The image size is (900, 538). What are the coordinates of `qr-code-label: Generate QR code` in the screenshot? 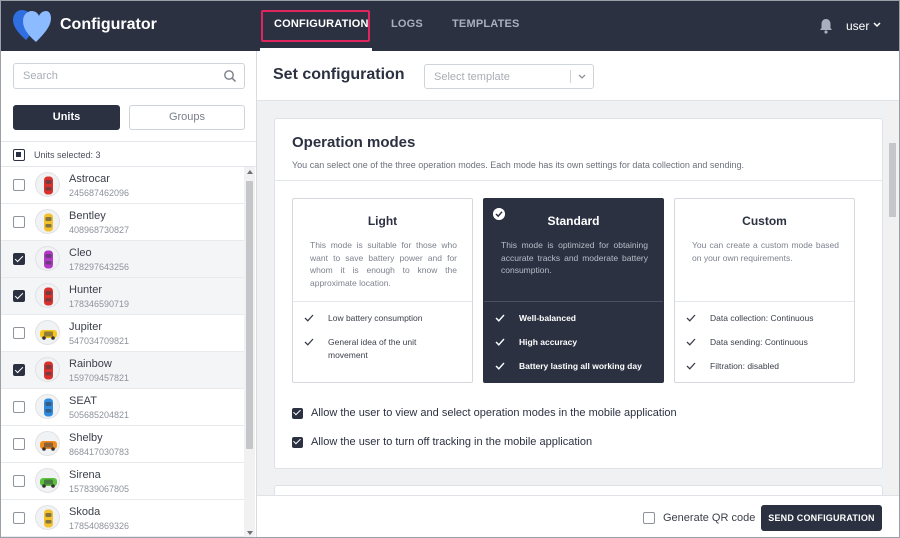 It's located at (709, 518).